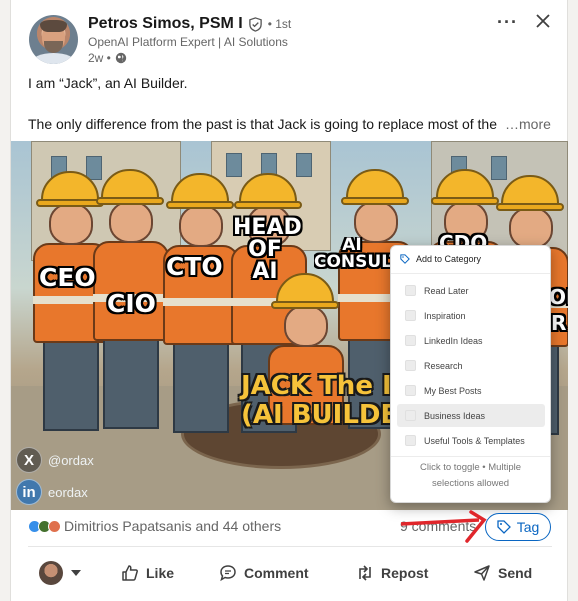 The image size is (578, 601). Describe the element at coordinates (405, 573) in the screenshot. I see `repost-label: Repost` at that location.